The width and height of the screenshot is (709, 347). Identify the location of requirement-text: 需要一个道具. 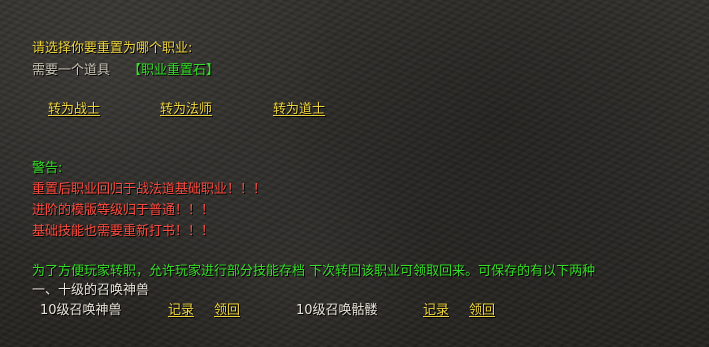
(71, 70).